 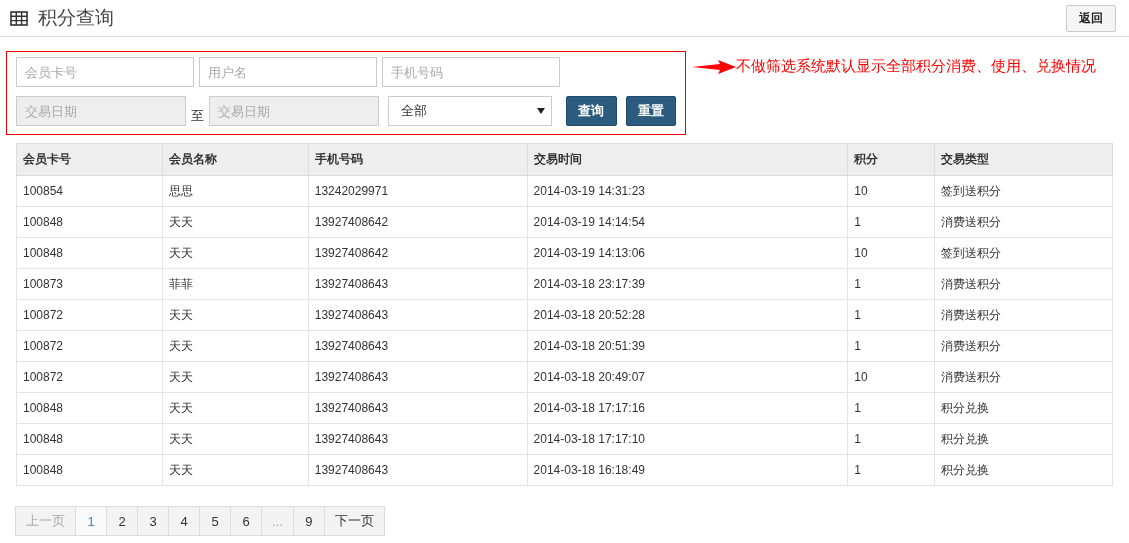 What do you see at coordinates (591, 111) in the screenshot?
I see `search-button: 查询` at bounding box center [591, 111].